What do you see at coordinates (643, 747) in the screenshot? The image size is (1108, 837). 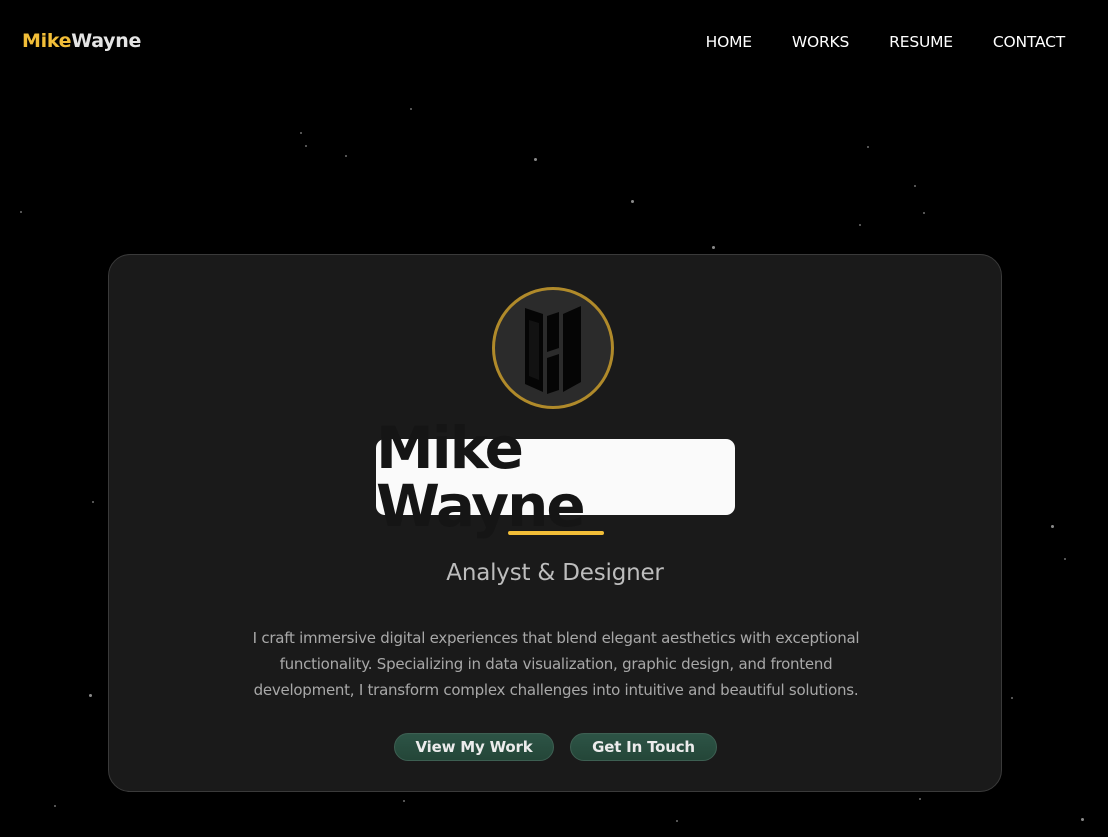 I see `get-in-touch-button: Get In Touch` at bounding box center [643, 747].